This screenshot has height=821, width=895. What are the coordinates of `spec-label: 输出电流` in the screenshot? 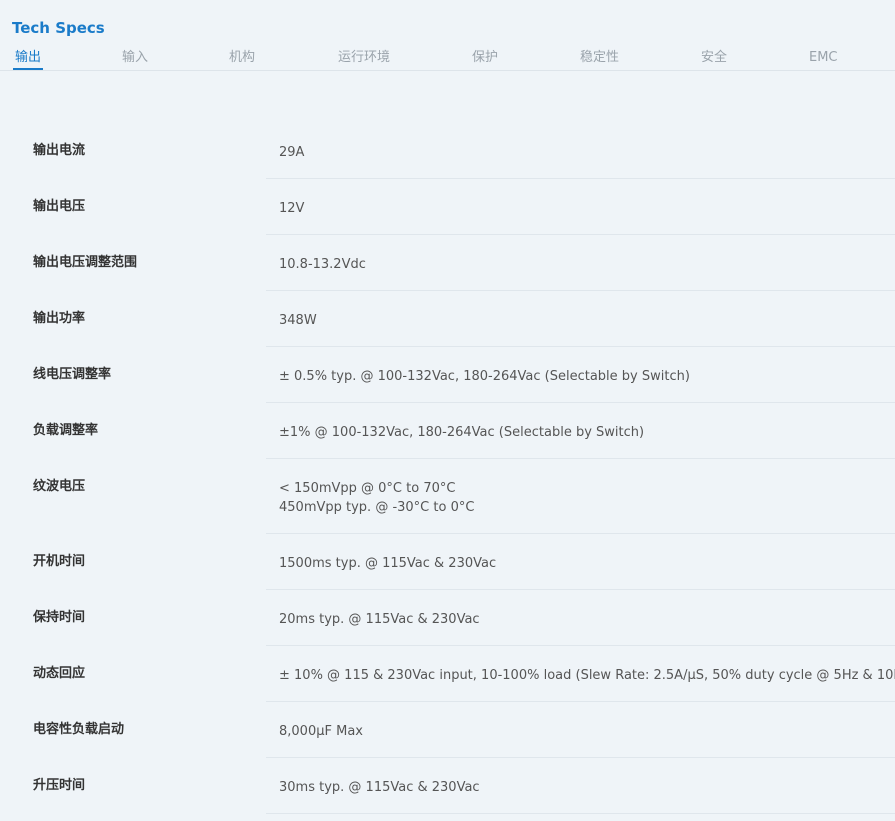 It's located at (59, 150).